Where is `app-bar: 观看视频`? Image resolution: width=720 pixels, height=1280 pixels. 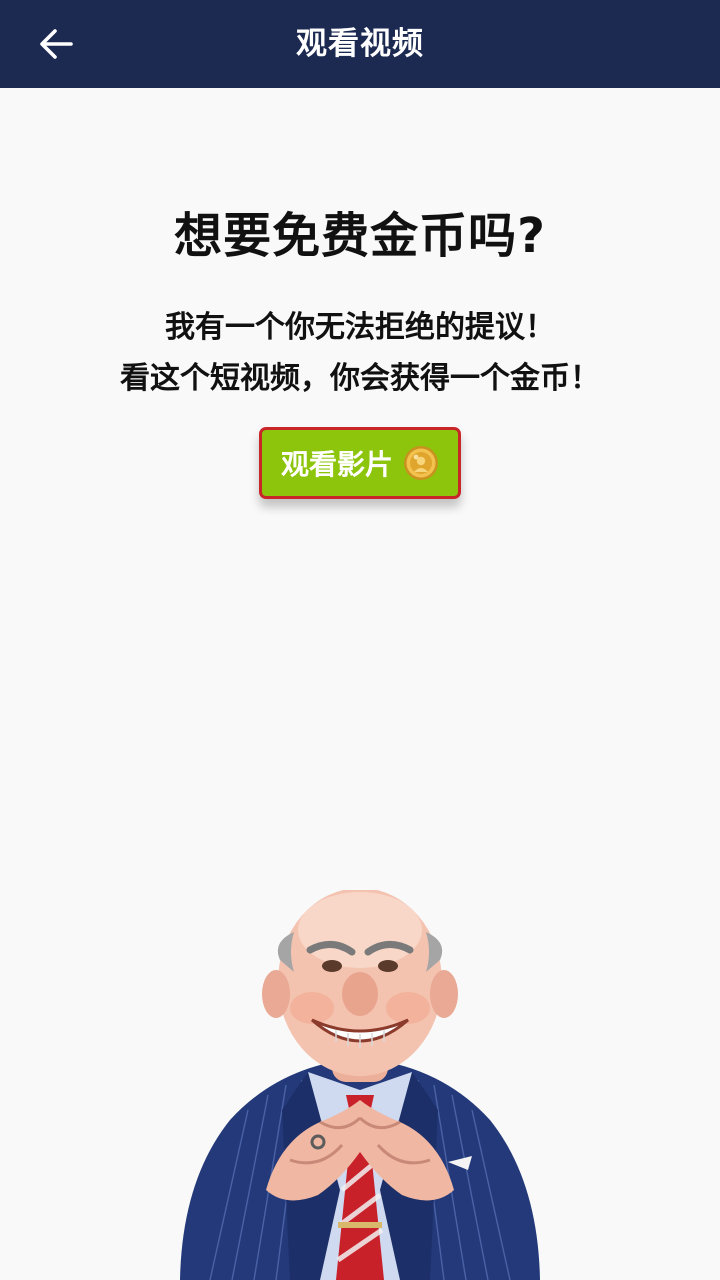 app-bar: 观看视频 is located at coordinates (360, 44).